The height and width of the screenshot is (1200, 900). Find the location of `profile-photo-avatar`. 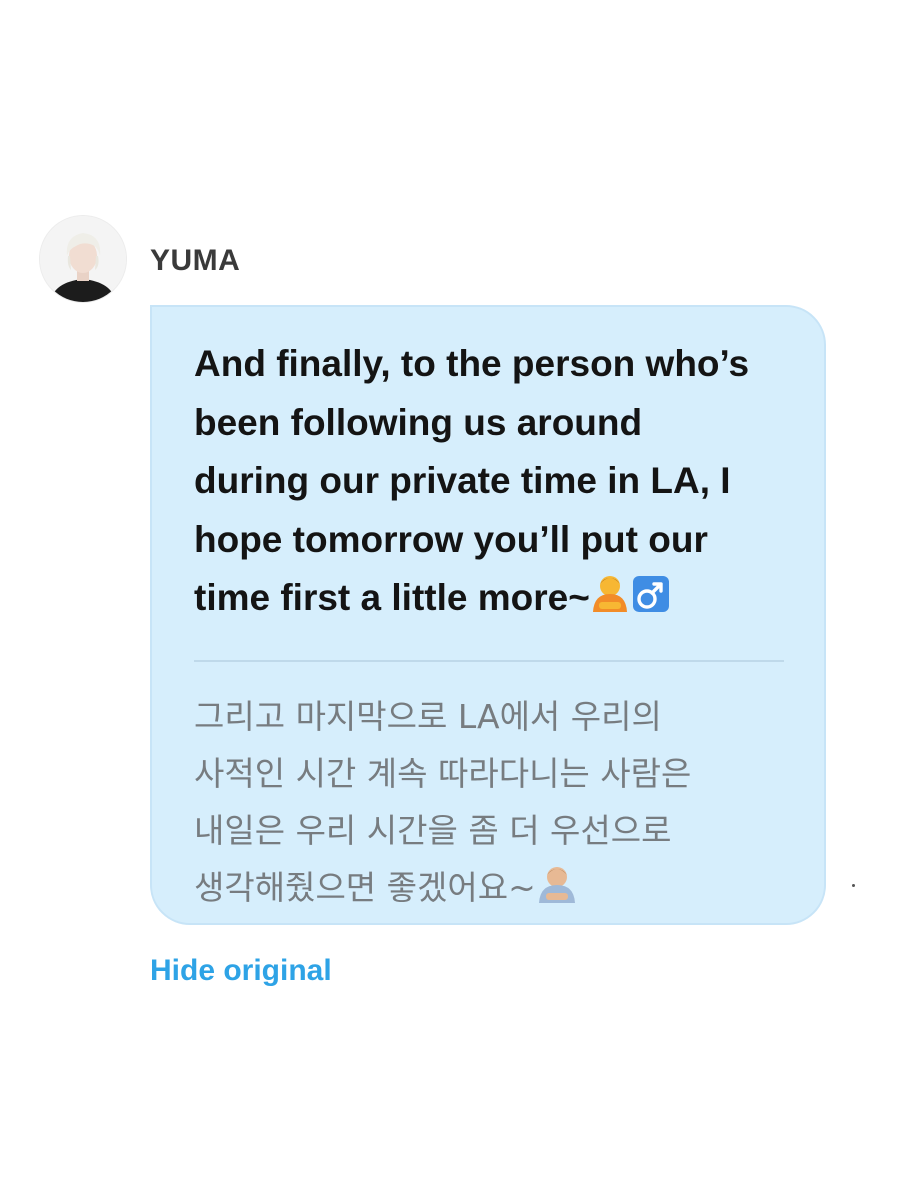

profile-photo-avatar is located at coordinates (83, 259).